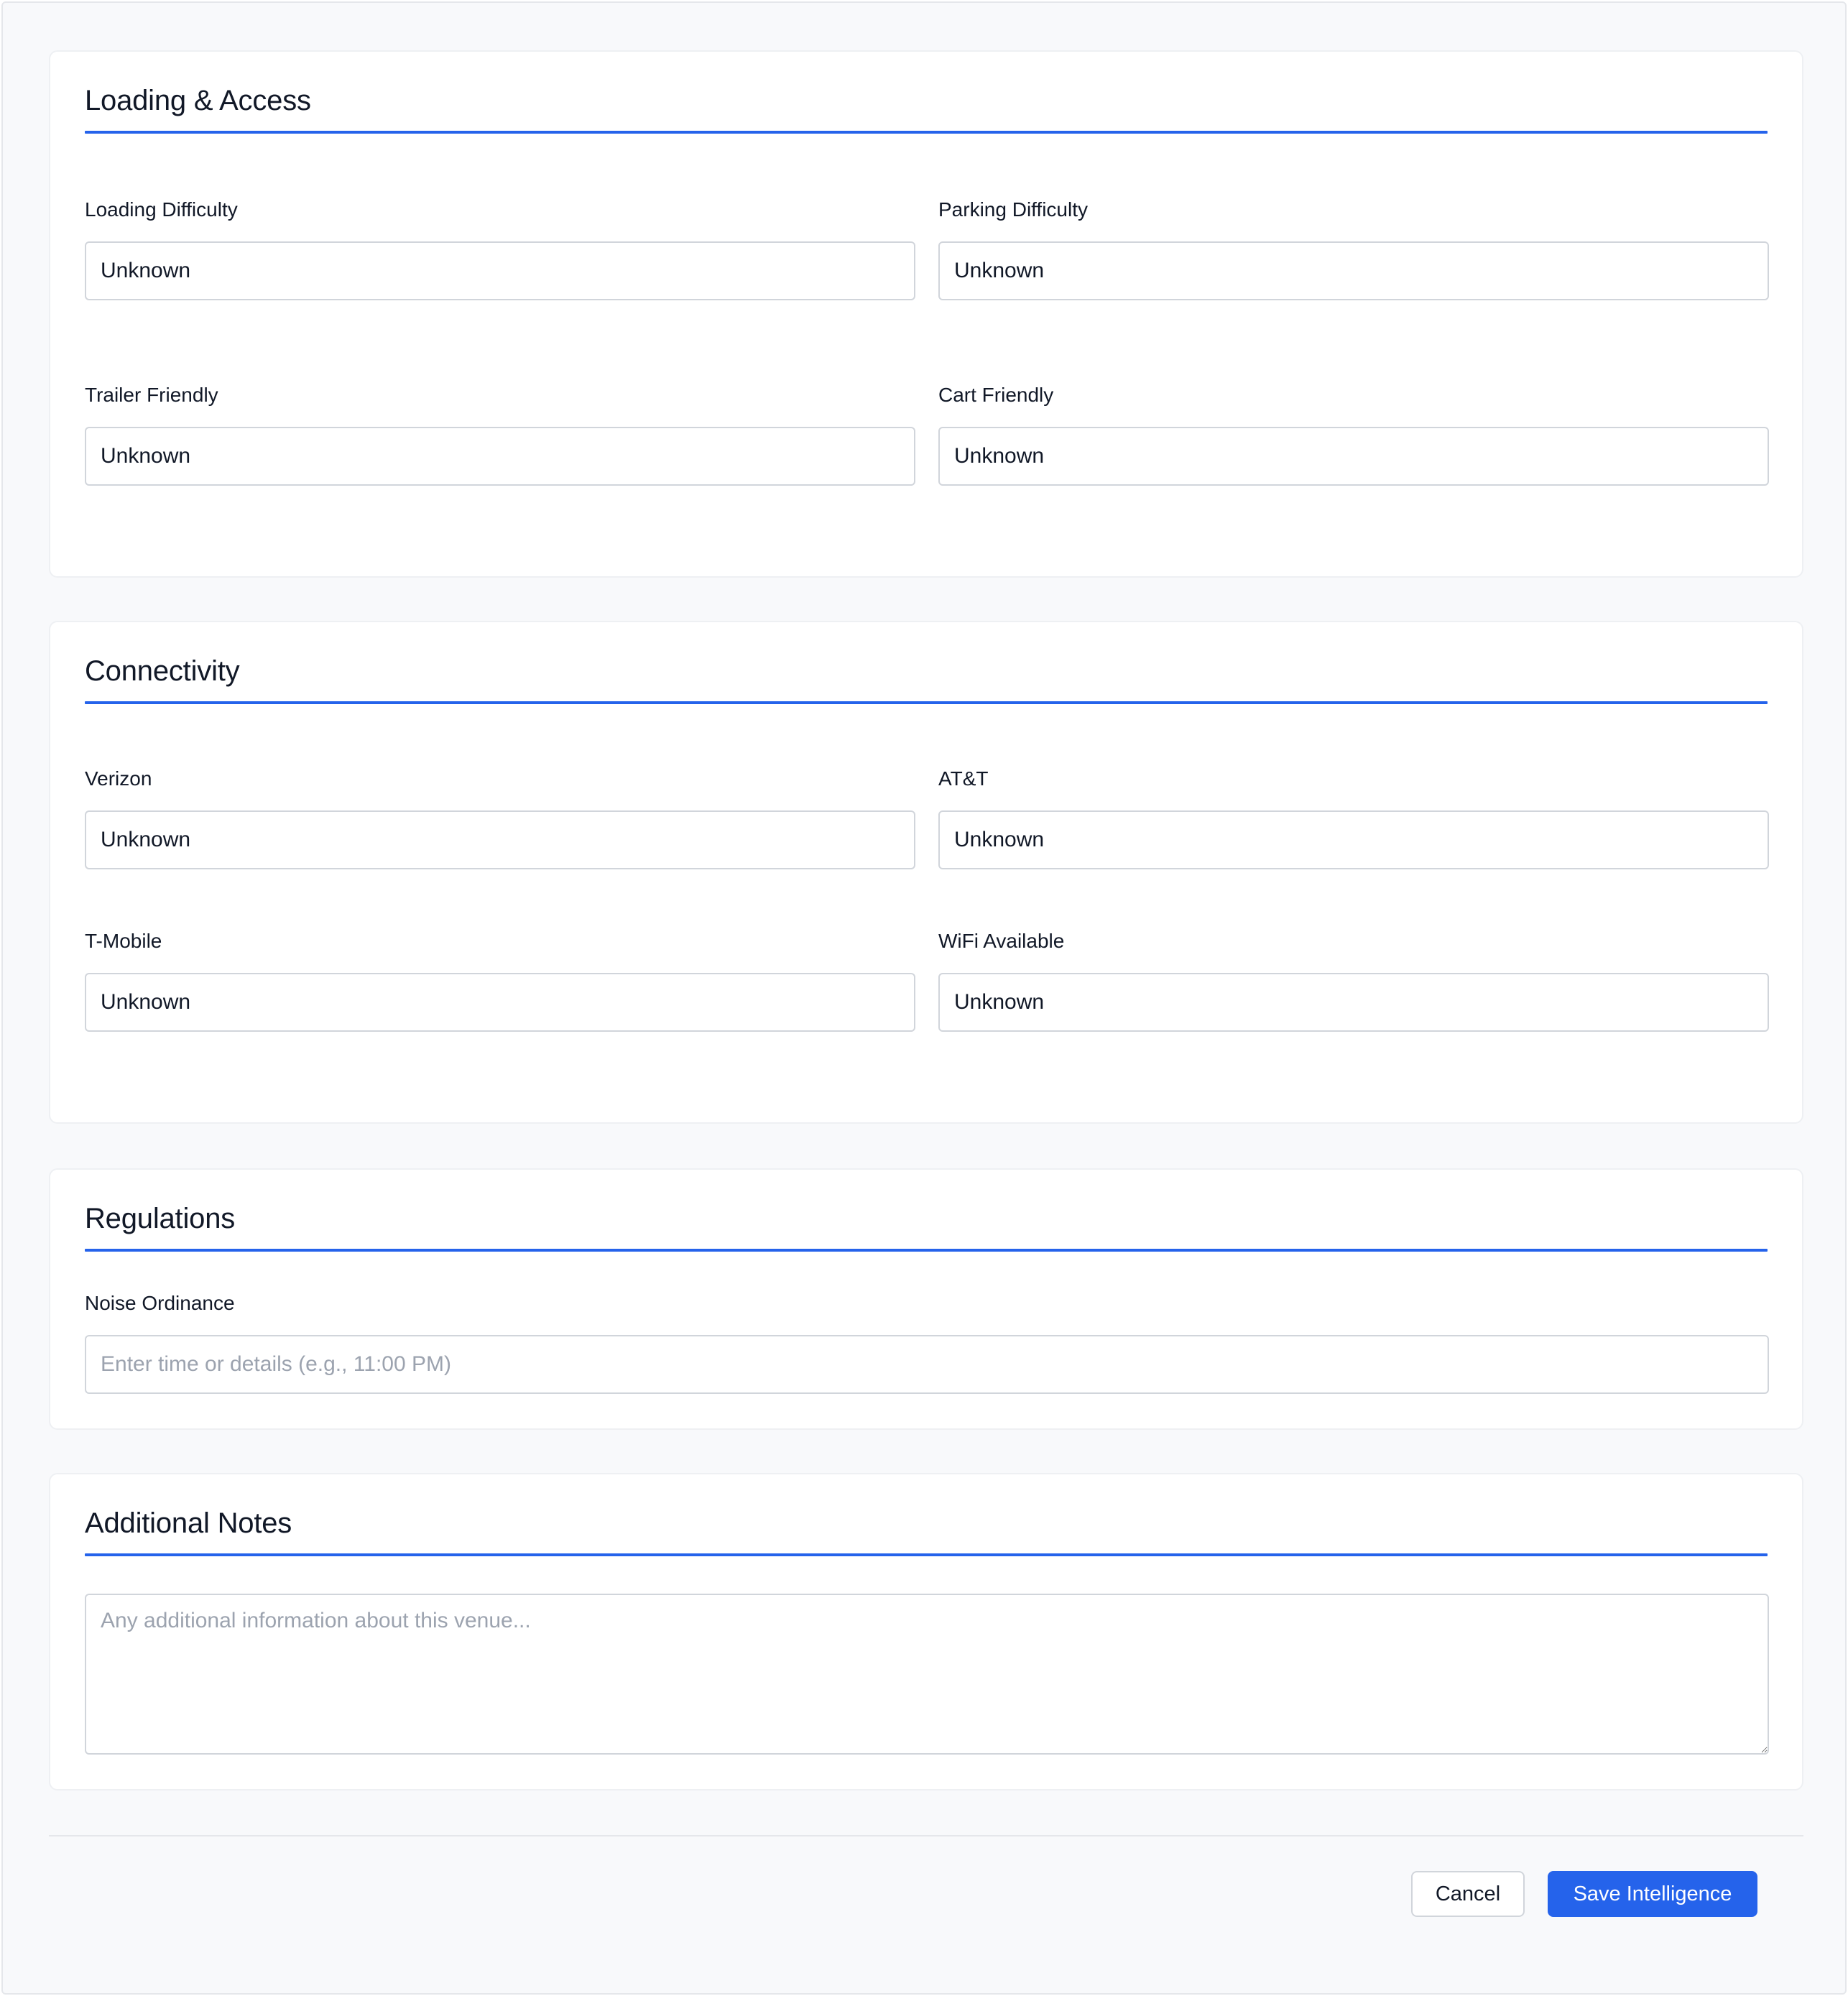 The image size is (1848, 1996). I want to click on save-intelligence-button: Save Intelligence, so click(1653, 1894).